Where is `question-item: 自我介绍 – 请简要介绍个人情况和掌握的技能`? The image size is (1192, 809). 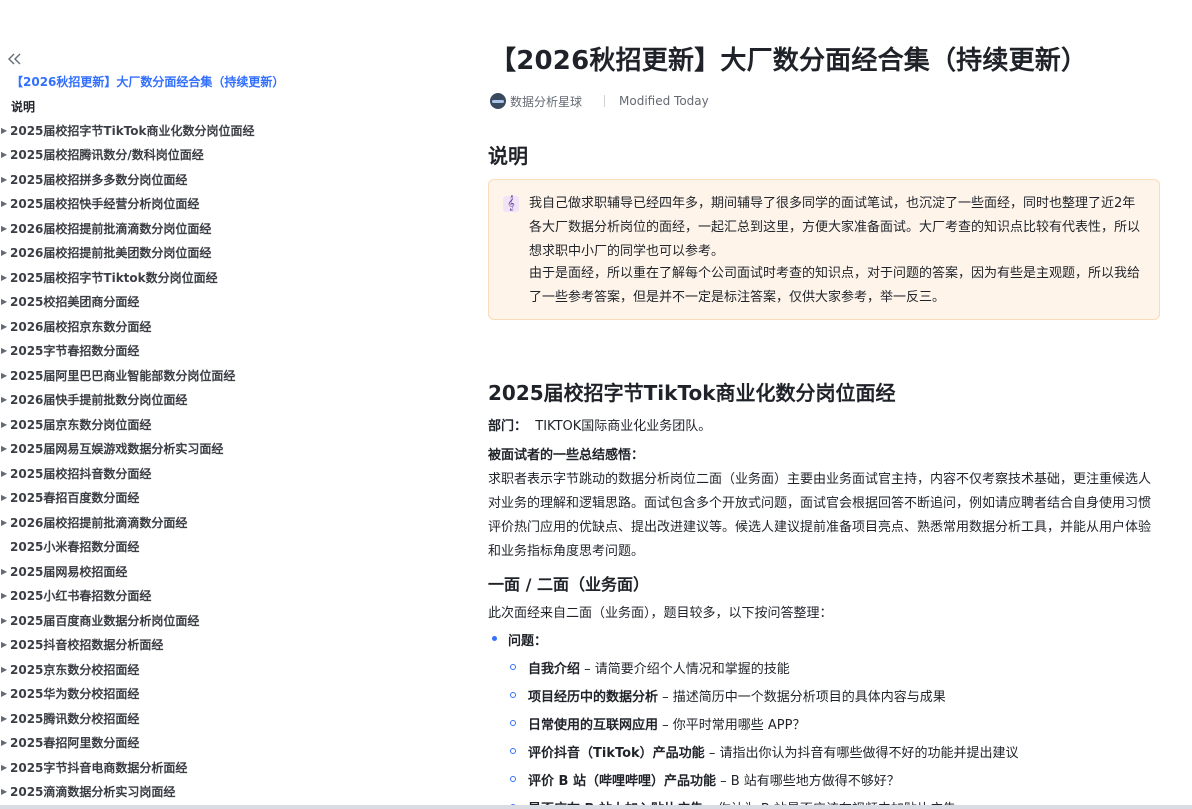 question-item: 自我介绍 – 请简要介绍个人情况和掌握的技能 is located at coordinates (659, 667).